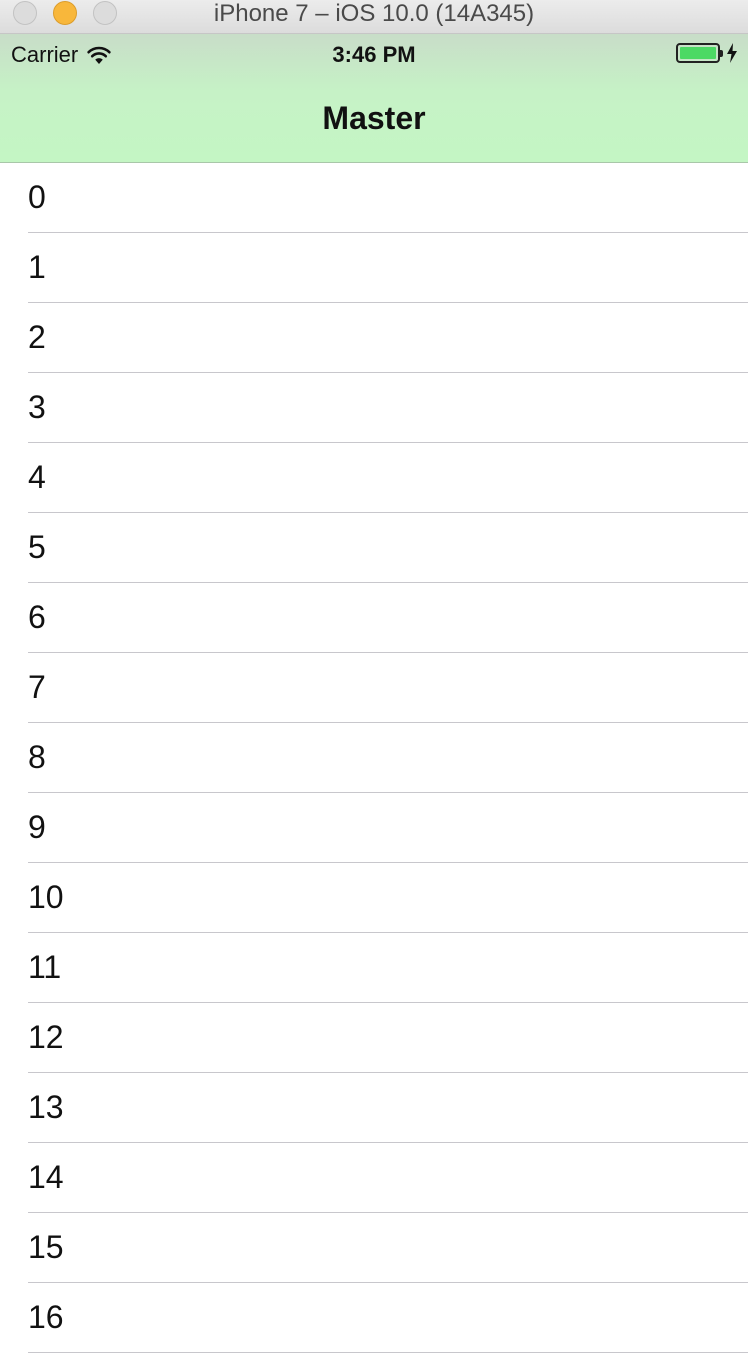 This screenshot has height=1370, width=748. I want to click on table-row: 7, so click(374, 688).